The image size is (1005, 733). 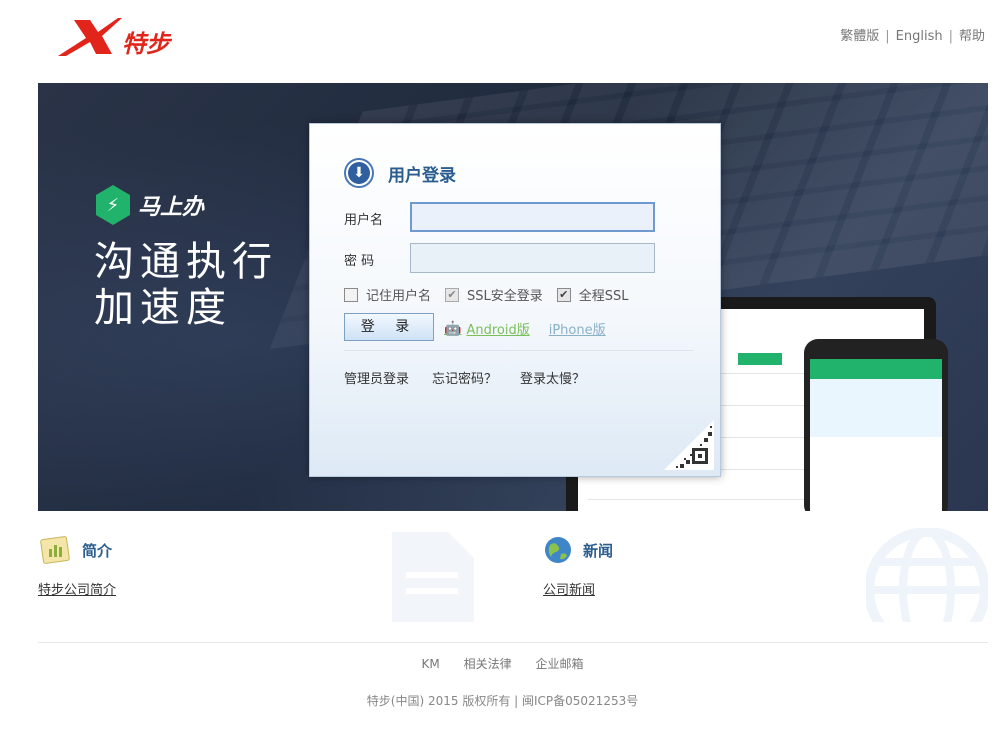 What do you see at coordinates (927, 575) in the screenshot?
I see `globe-watermark-icon` at bounding box center [927, 575].